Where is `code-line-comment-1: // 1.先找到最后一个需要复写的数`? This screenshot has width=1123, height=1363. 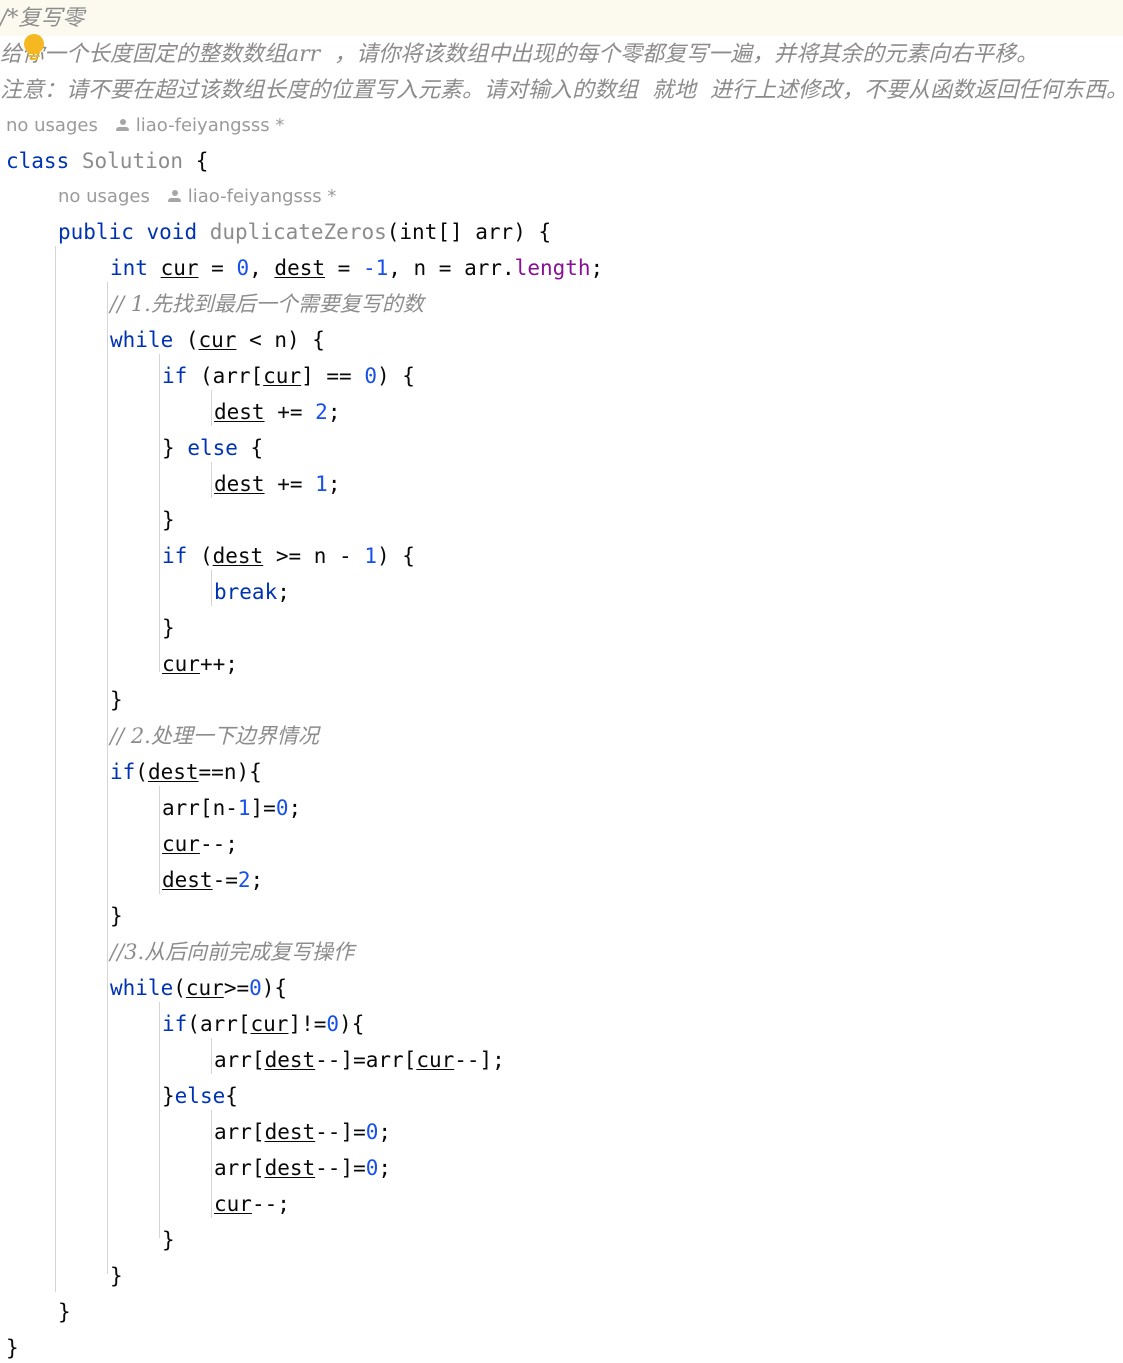
code-line-comment-1: // 1.先找到最后一个需要复写的数 is located at coordinates (561, 304).